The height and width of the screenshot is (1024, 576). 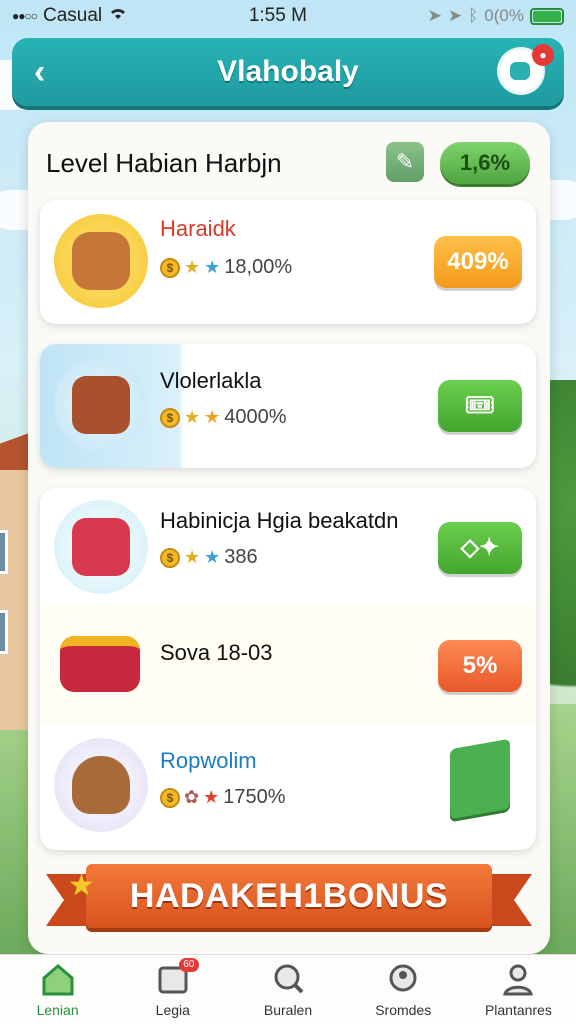 I want to click on nav-label: Plantanres, so click(x=518, y=1010).